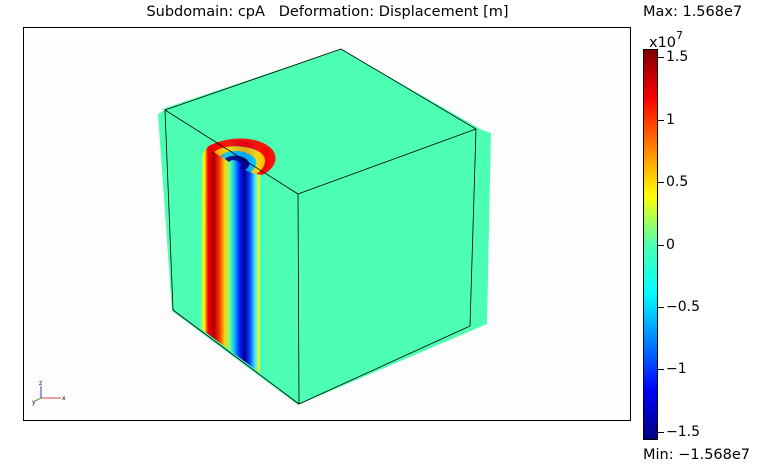 This screenshot has width=760, height=467. Describe the element at coordinates (677, 182) in the screenshot. I see `colorbar-tick-label: 0.5` at that location.